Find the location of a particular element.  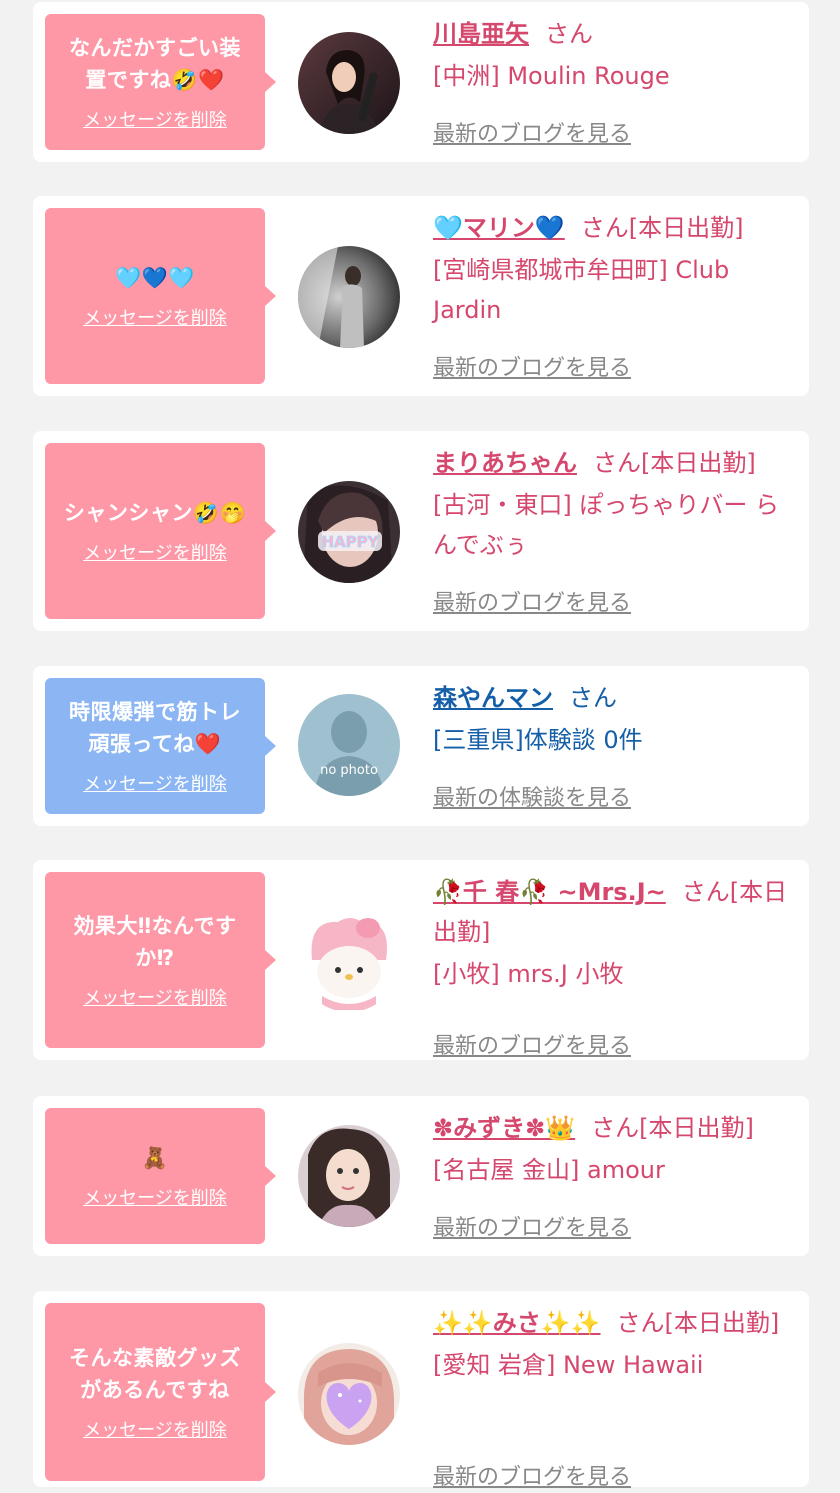

shop-text: [古河・東口] ぽっちゃりバー らんでぶぅ is located at coordinates (606, 525).